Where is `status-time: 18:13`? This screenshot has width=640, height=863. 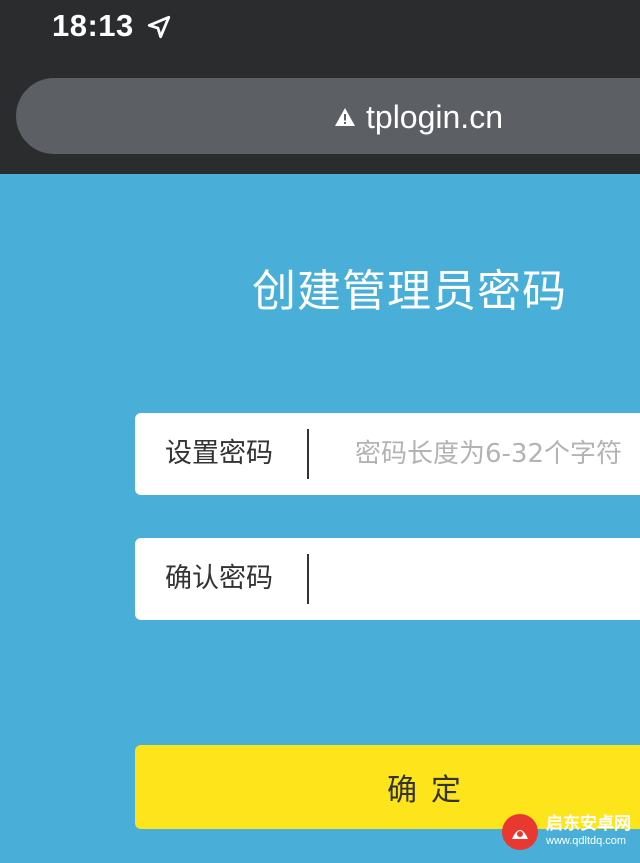 status-time: 18:13 is located at coordinates (93, 25).